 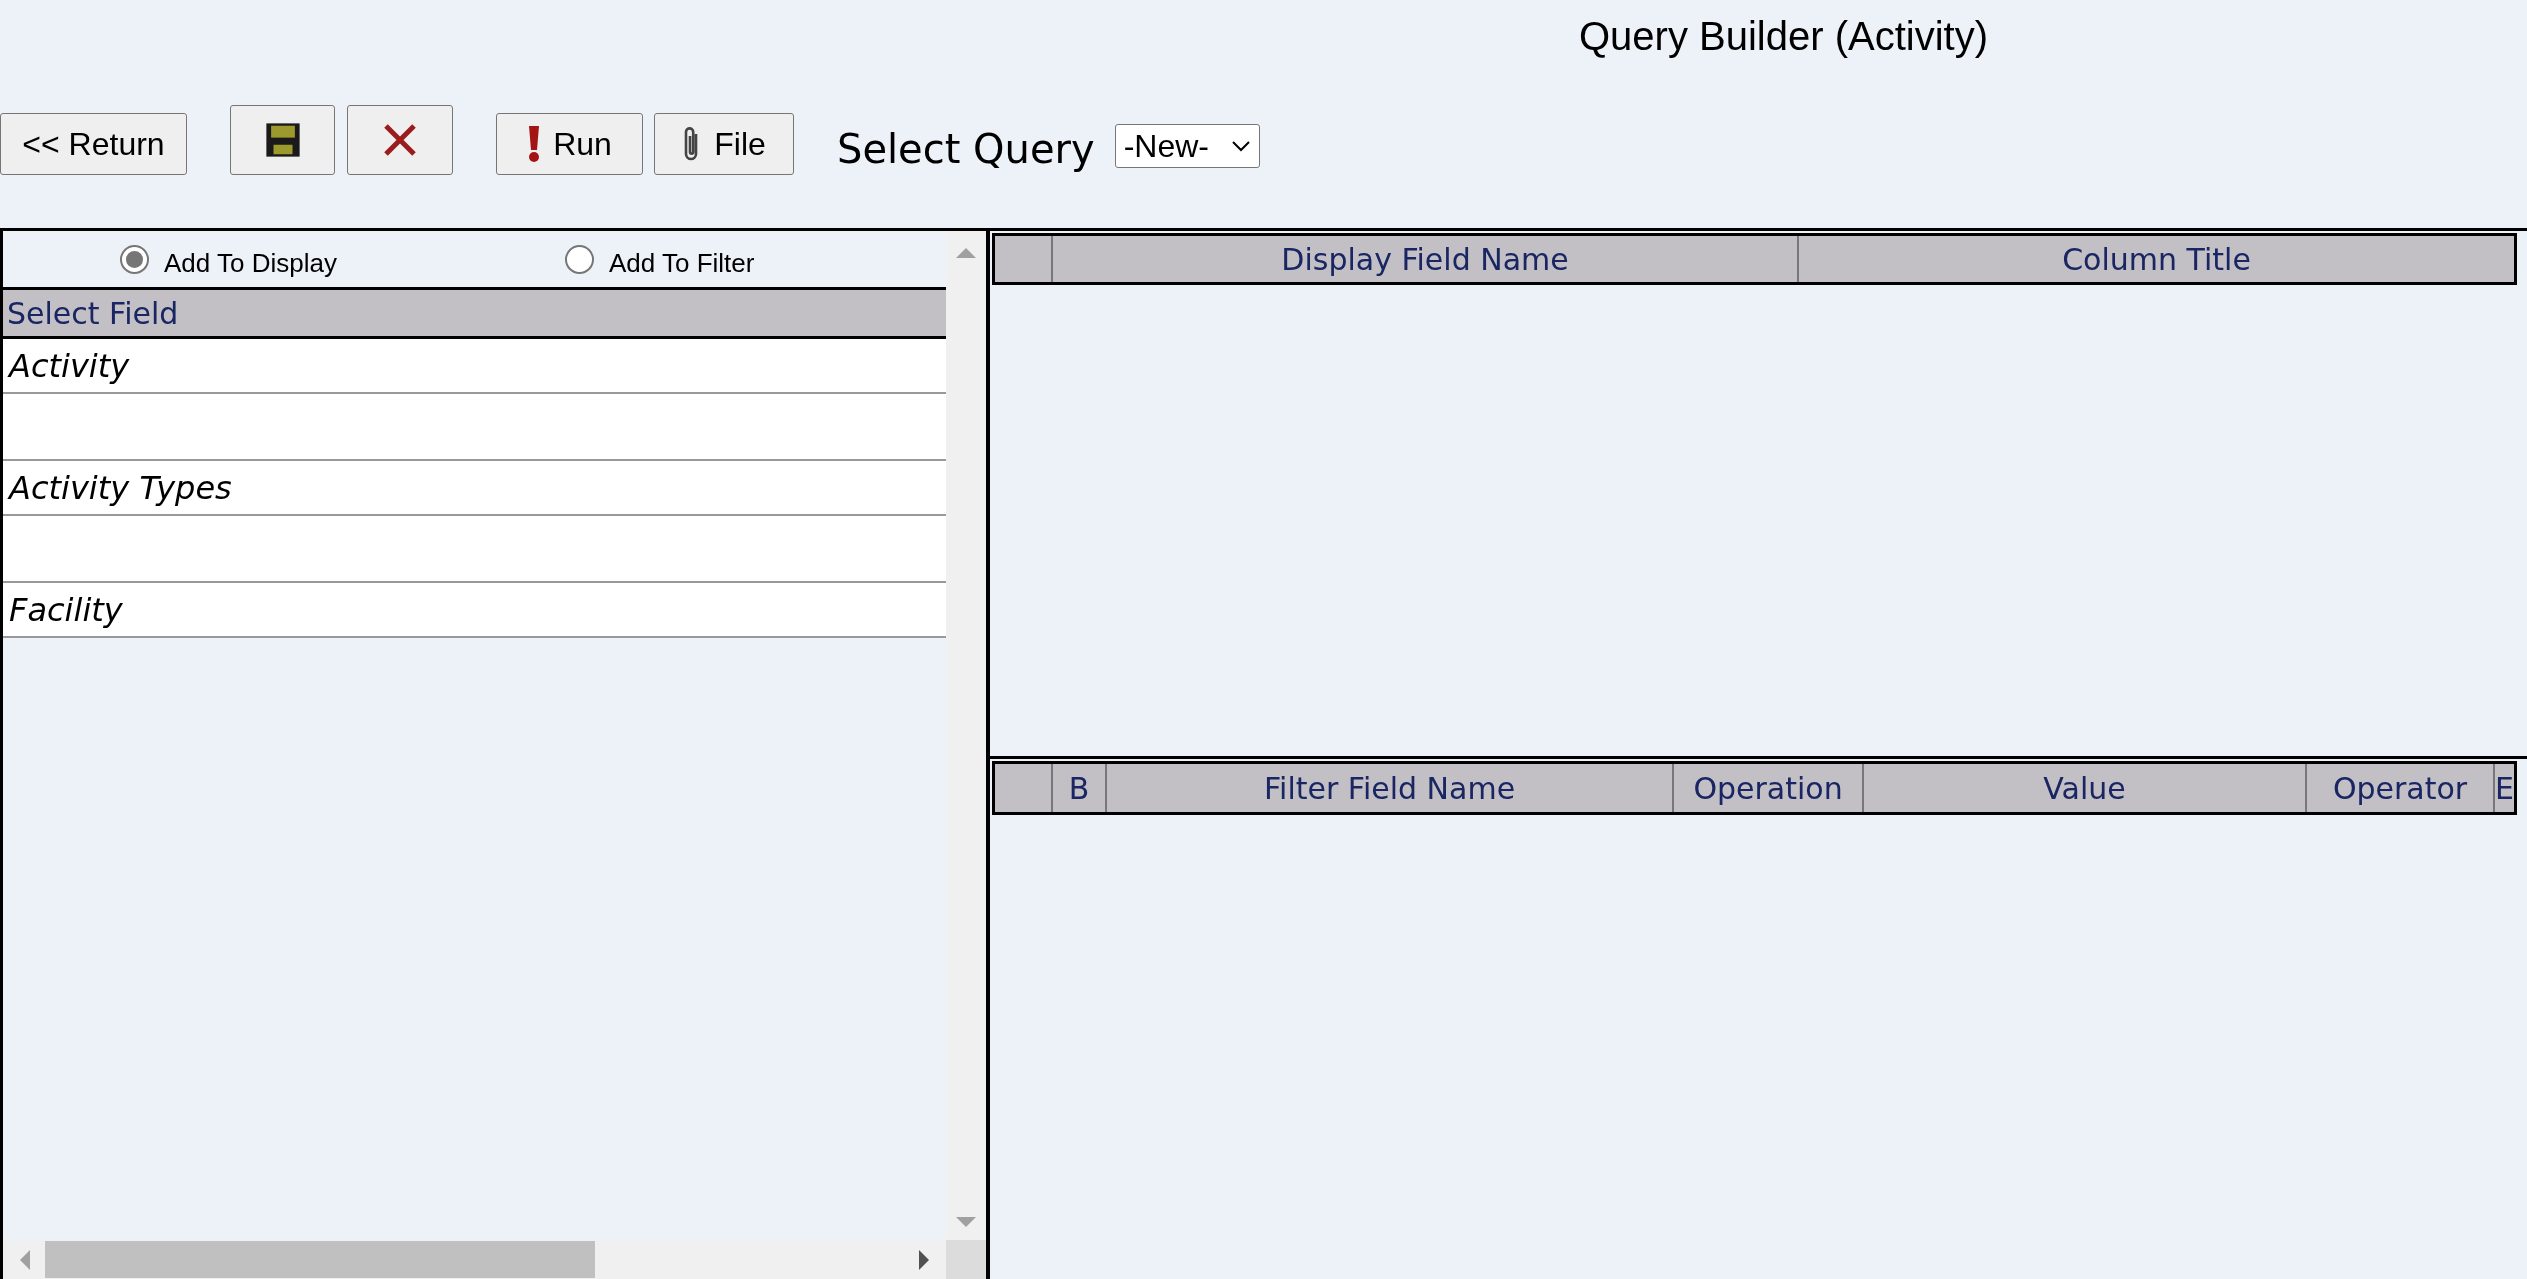 I want to click on scroll-left-icon, so click(x=25, y=1259).